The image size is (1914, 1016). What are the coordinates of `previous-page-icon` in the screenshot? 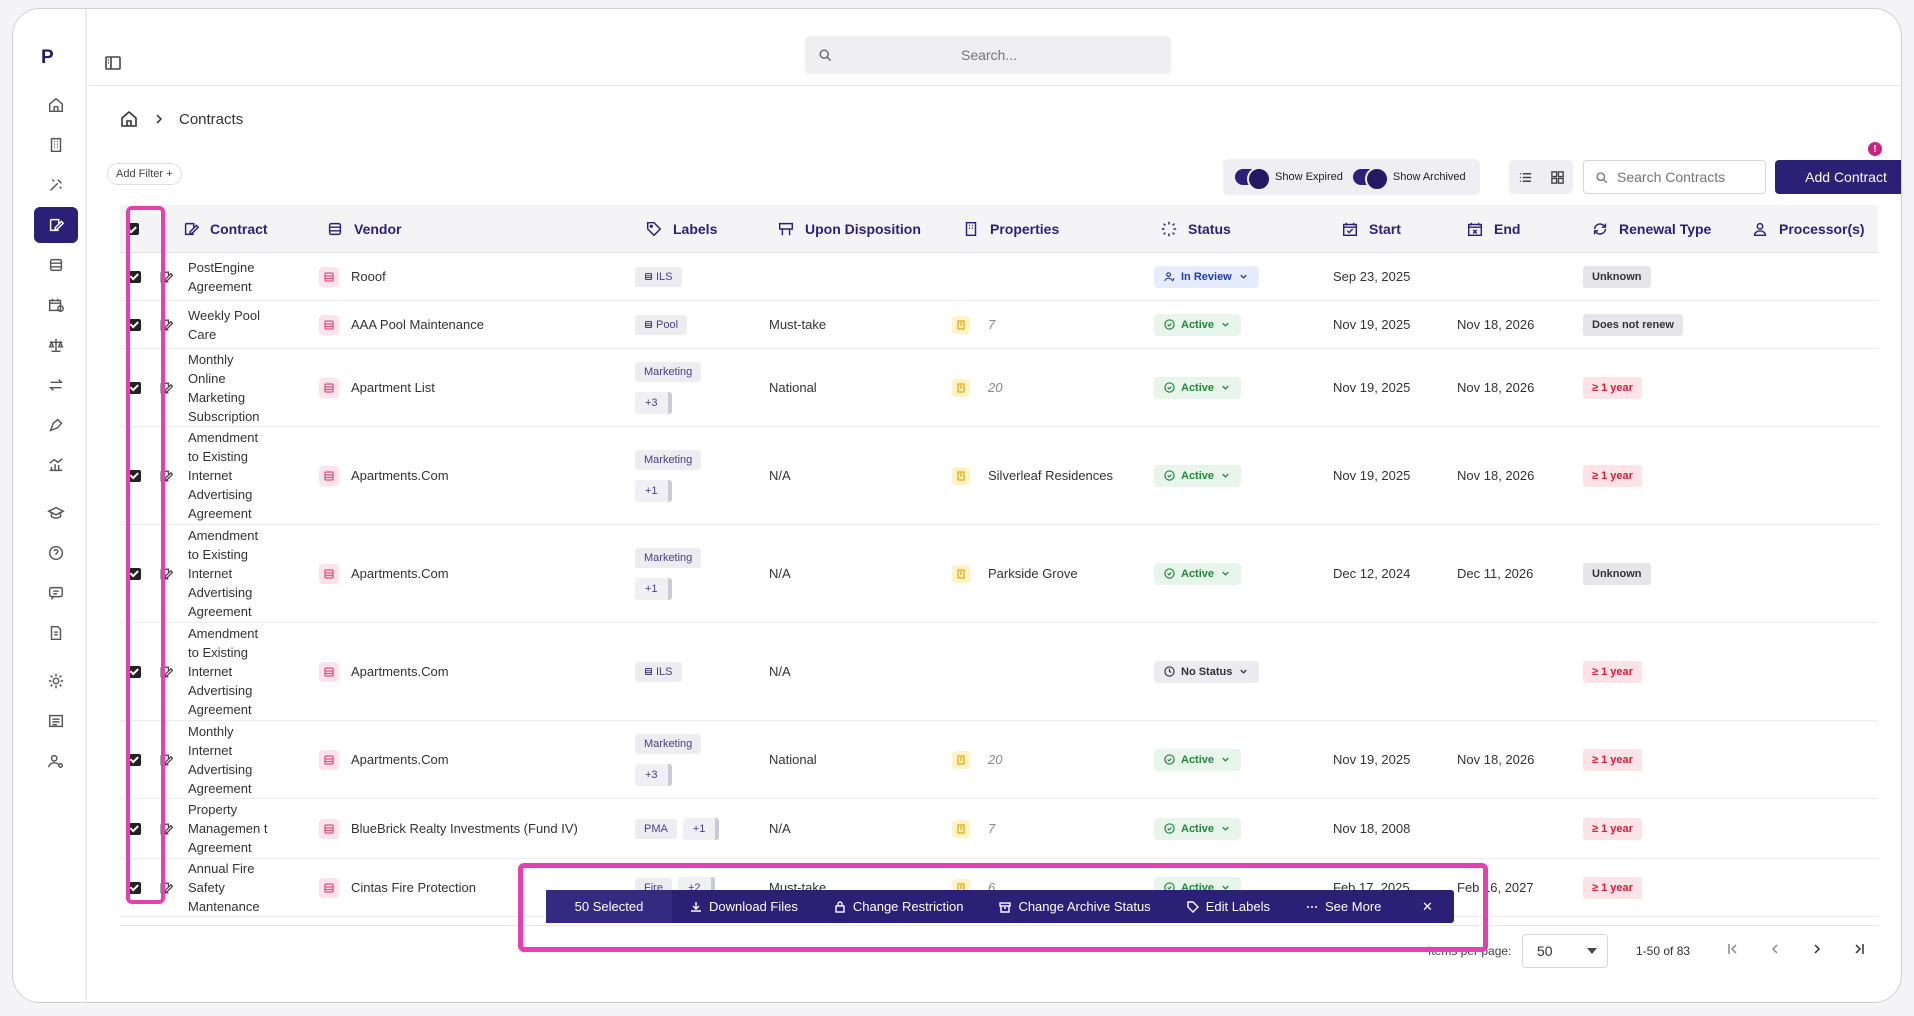 It's located at (1777, 951).